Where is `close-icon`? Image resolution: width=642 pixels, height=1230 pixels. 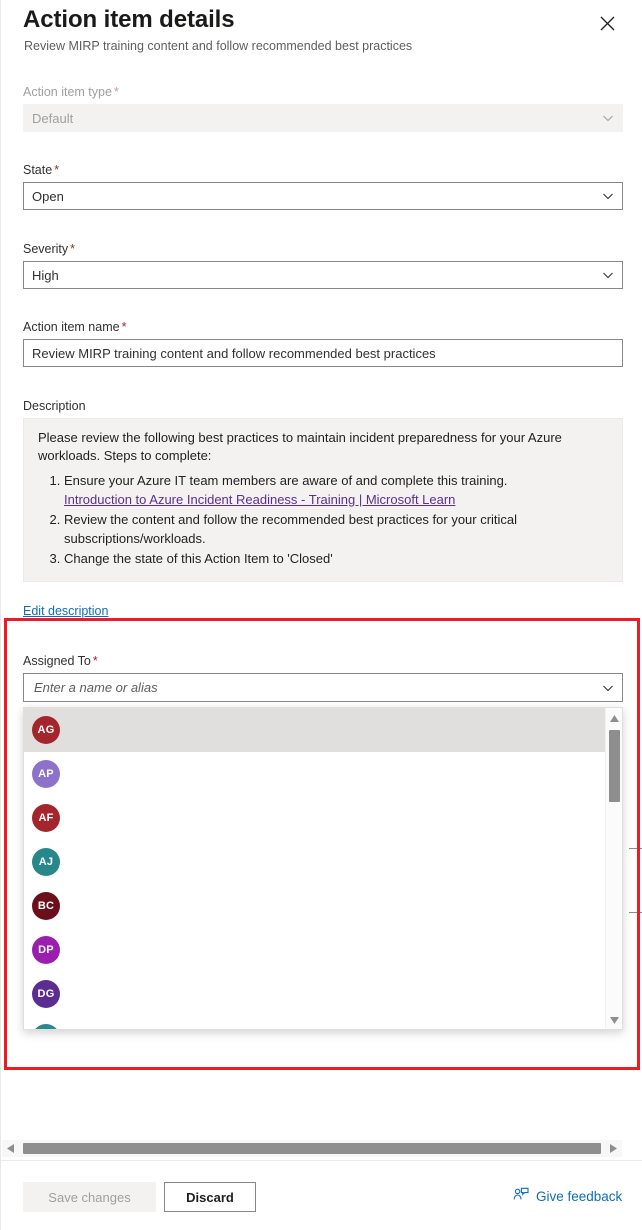 close-icon is located at coordinates (607, 23).